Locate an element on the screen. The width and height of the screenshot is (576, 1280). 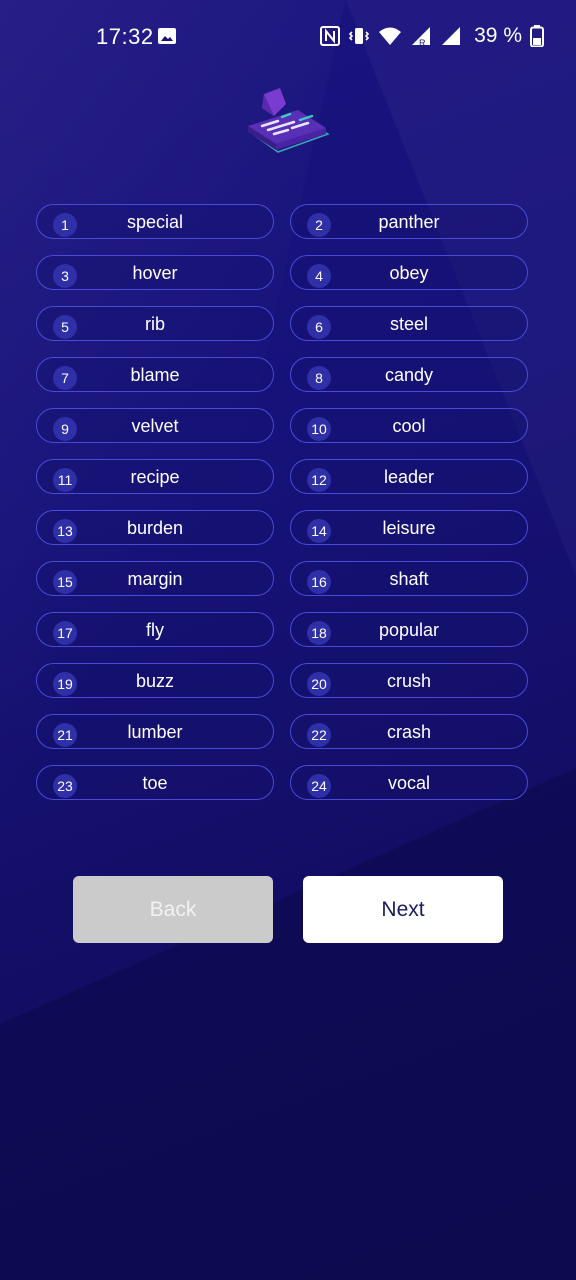
seed-word-chip: 9 velvet is located at coordinates (155, 425).